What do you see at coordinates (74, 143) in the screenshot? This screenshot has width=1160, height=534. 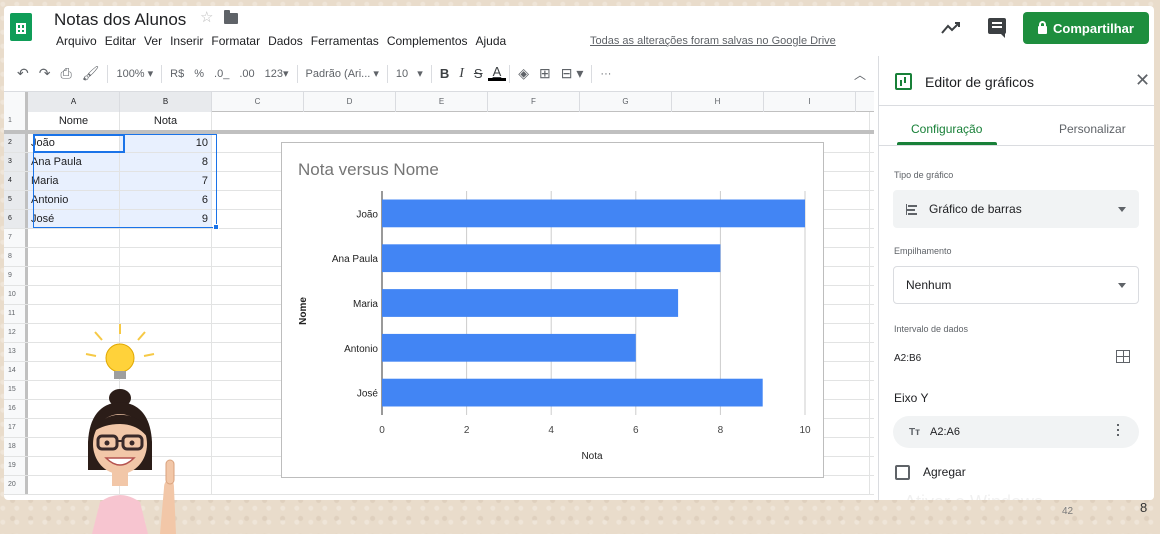 I see `name-cell: João` at bounding box center [74, 143].